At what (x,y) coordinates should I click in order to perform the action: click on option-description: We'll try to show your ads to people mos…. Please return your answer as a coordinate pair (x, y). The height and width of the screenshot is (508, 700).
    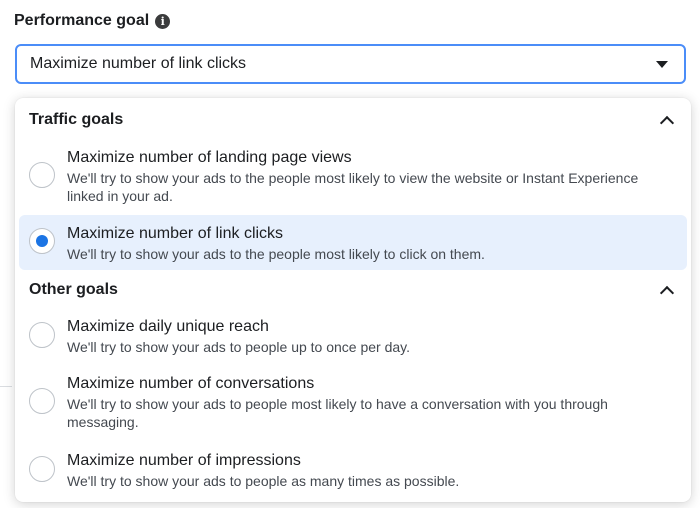
    Looking at the image, I should click on (337, 413).